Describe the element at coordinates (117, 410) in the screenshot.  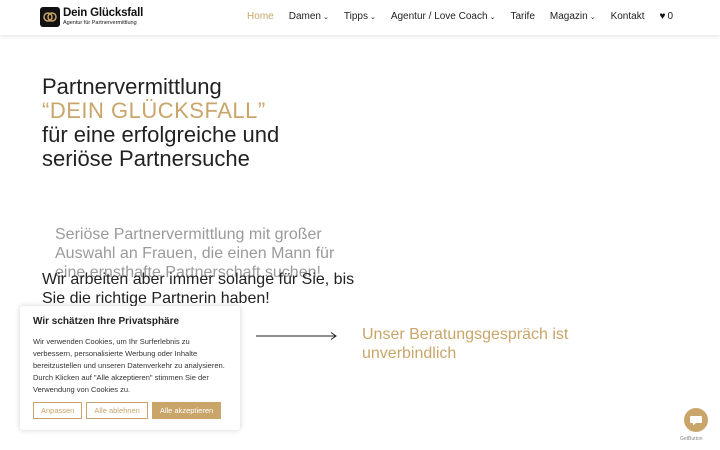
I see `reject-all-button: Alle ablehnen` at that location.